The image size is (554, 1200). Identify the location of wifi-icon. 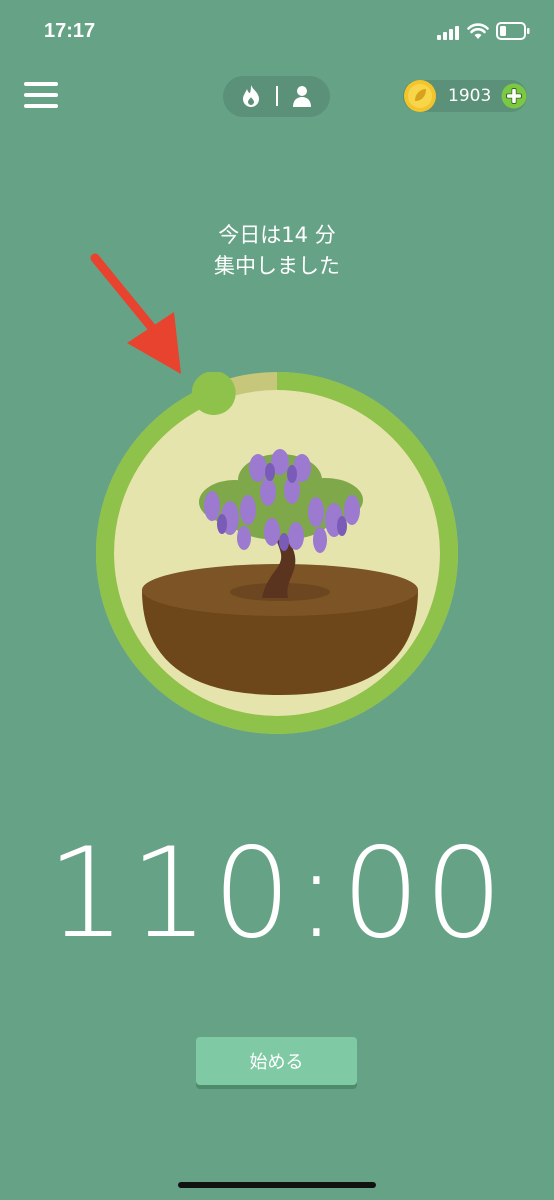
(478, 31).